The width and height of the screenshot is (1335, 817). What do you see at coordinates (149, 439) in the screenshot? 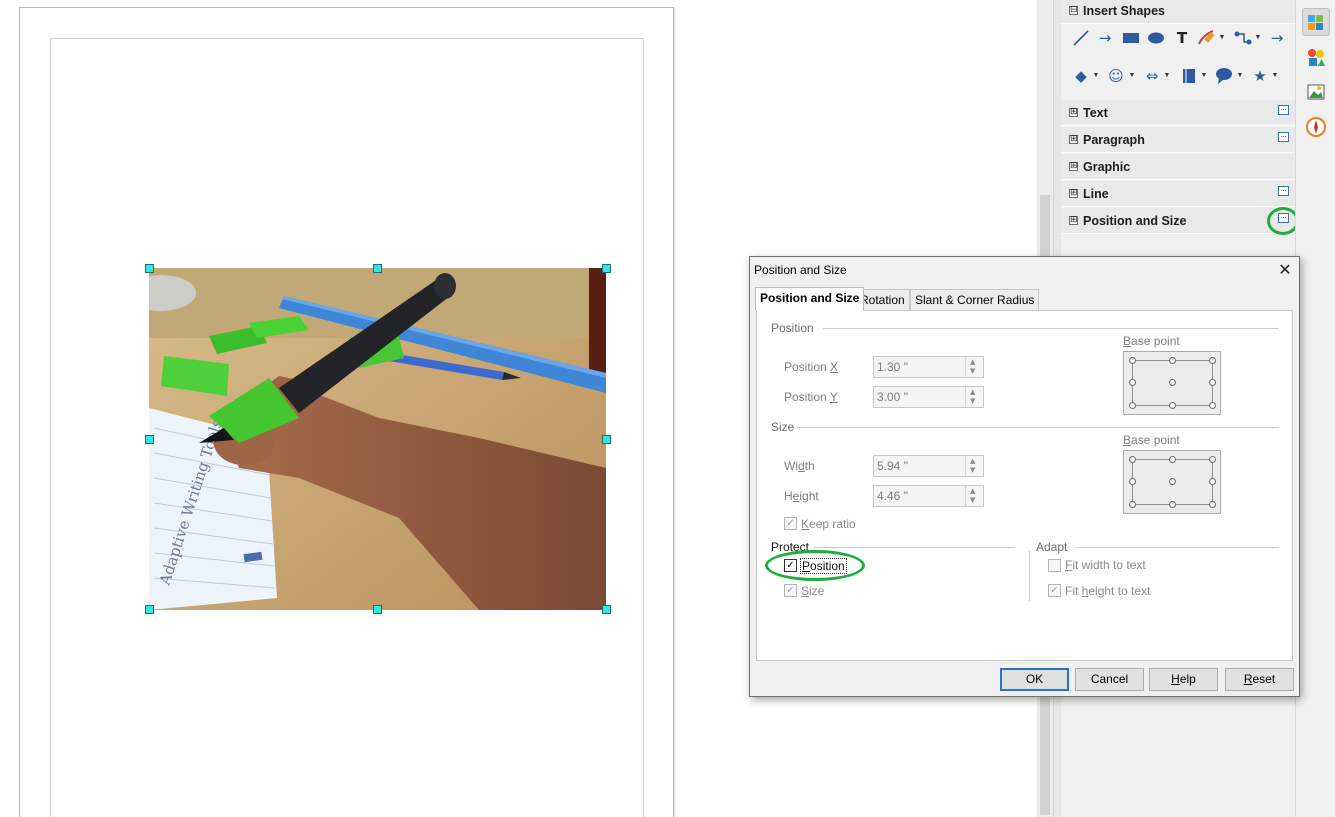
I see `resize-handle-left` at bounding box center [149, 439].